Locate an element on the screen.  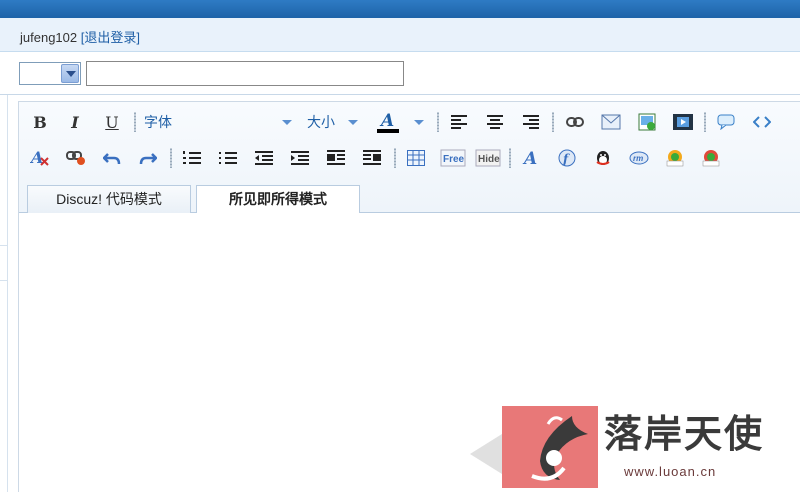
font-color-button: A is located at coordinates (388, 122).